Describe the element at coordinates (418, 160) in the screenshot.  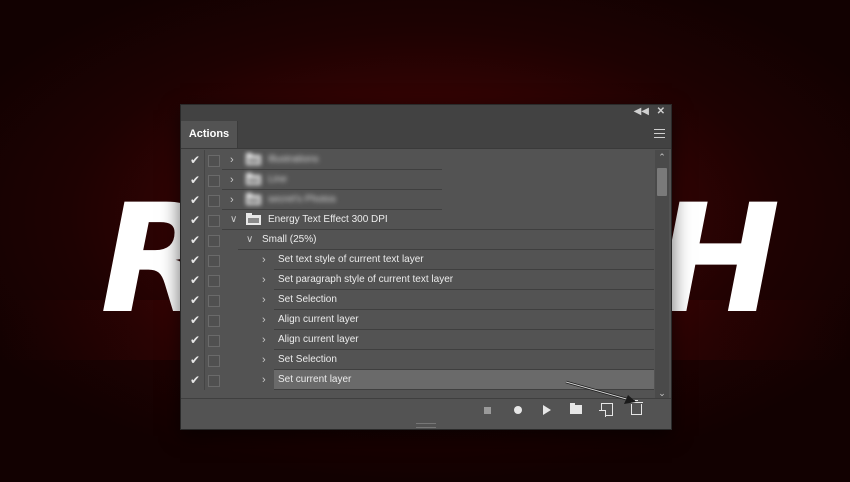
I see `action-row: ✔ › Illustrations` at that location.